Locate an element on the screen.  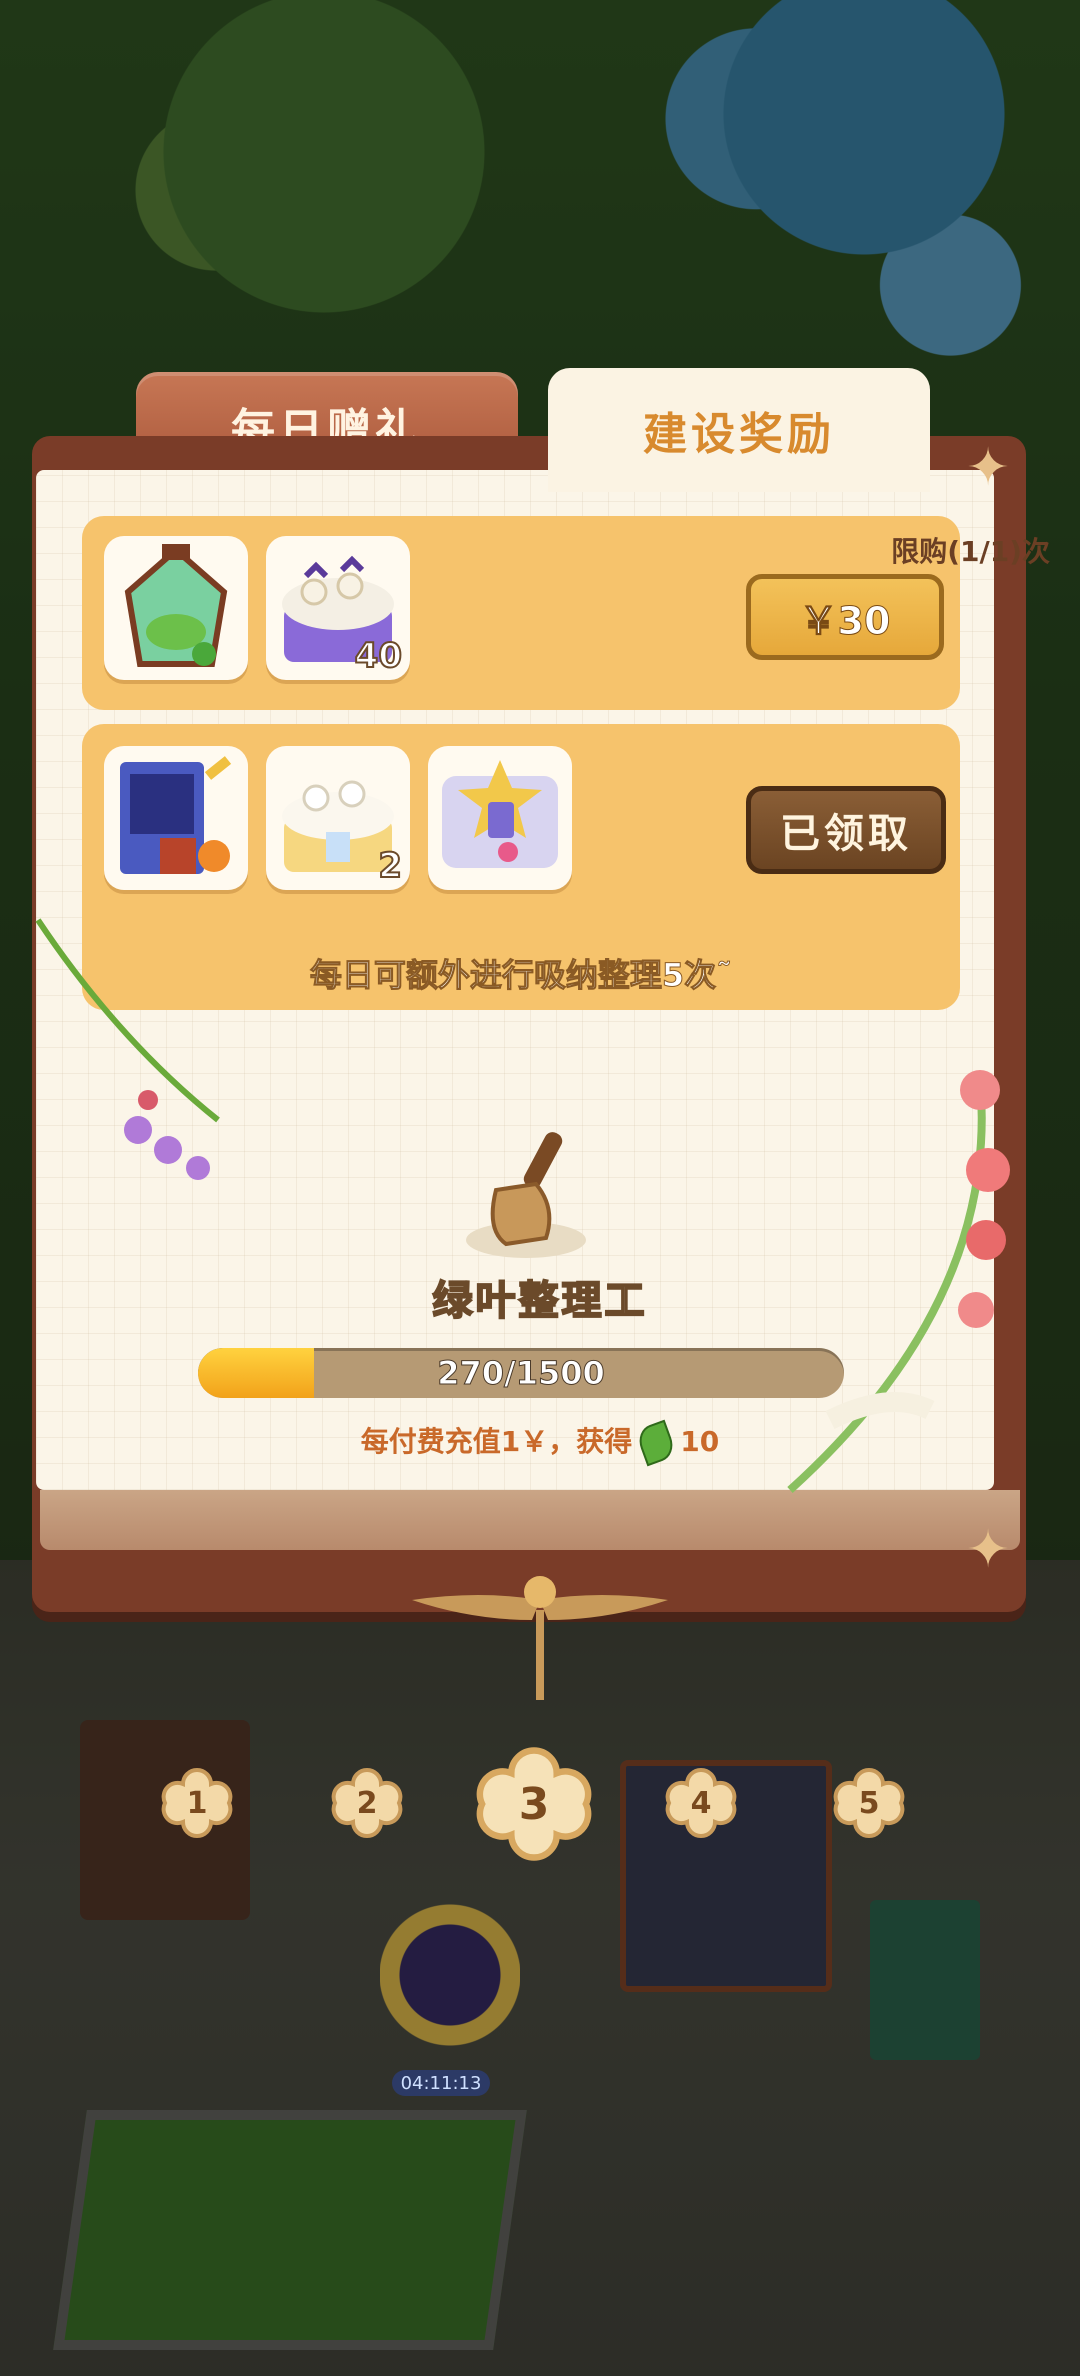
level-node-label: 1 is located at coordinates (197, 1803).